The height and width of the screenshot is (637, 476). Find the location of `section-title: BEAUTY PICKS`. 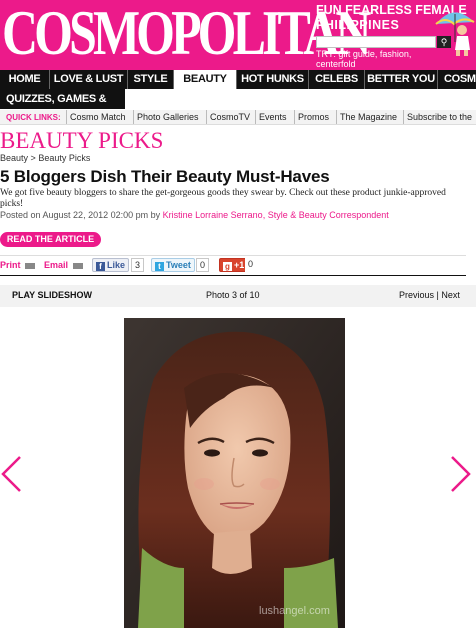

section-title: BEAUTY PICKS is located at coordinates (82, 140).